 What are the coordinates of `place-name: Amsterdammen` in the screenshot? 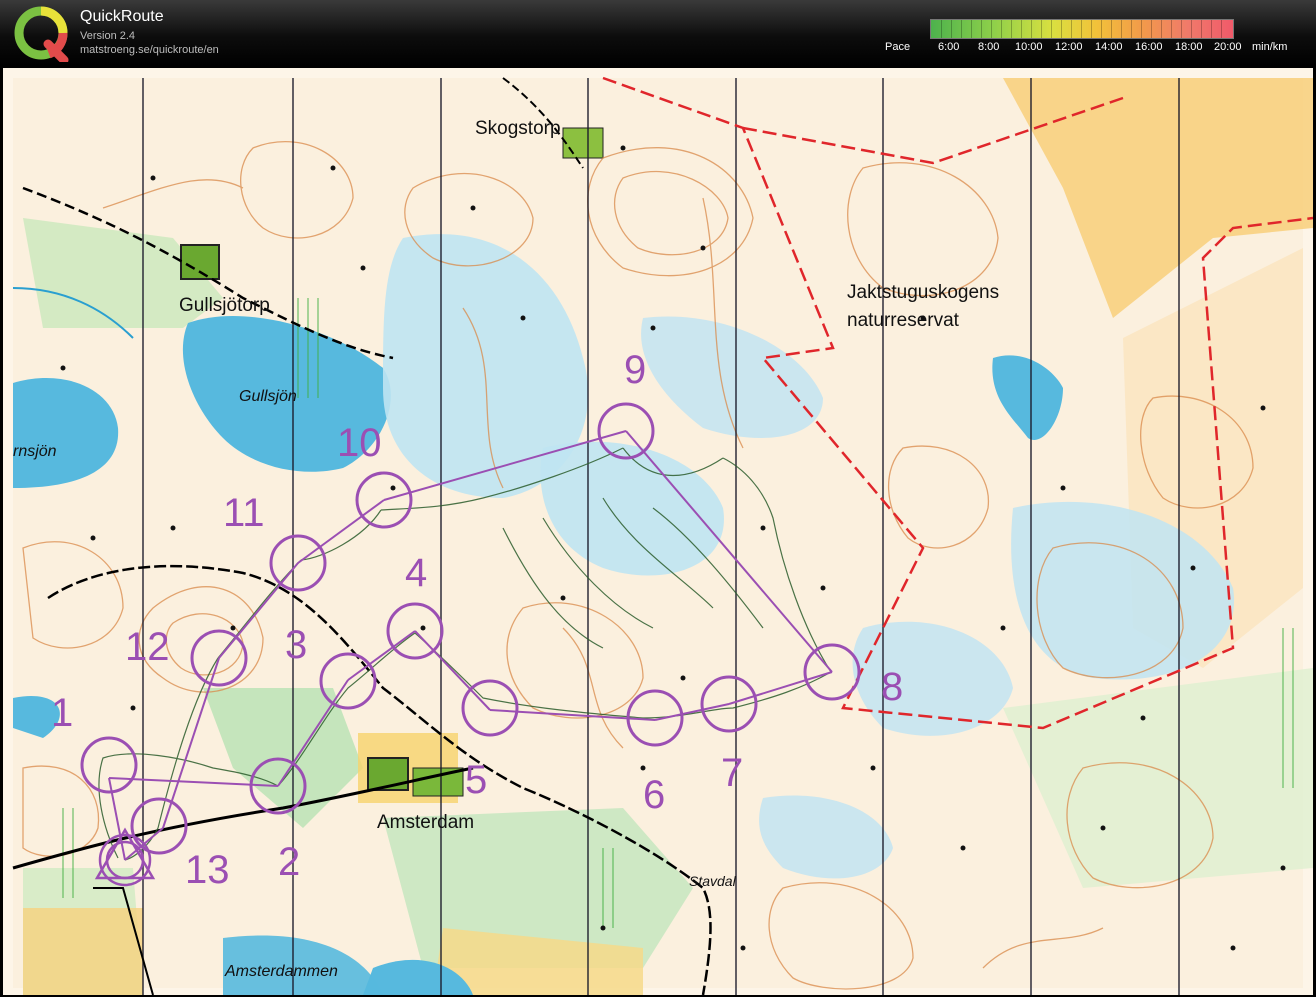 It's located at (281, 971).